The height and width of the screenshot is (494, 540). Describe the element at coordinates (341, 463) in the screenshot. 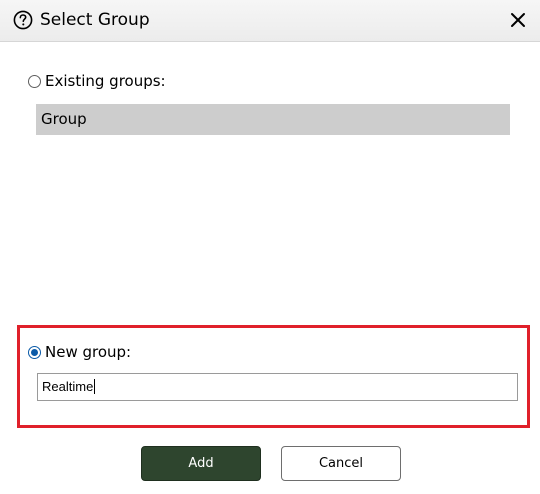

I see `cancel-button: Cancel` at that location.